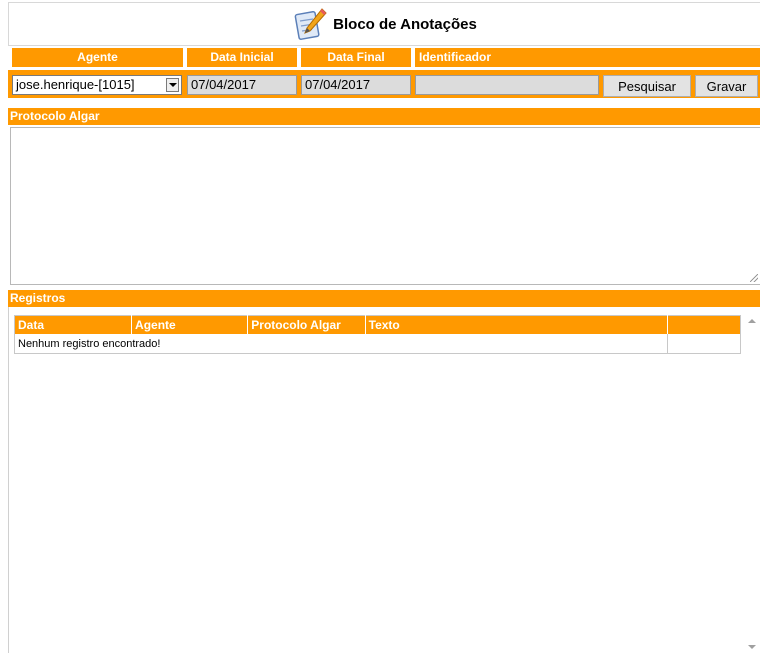 This screenshot has width=760, height=653. Describe the element at coordinates (516, 324) in the screenshot. I see `column-header-texto: Texto` at that location.